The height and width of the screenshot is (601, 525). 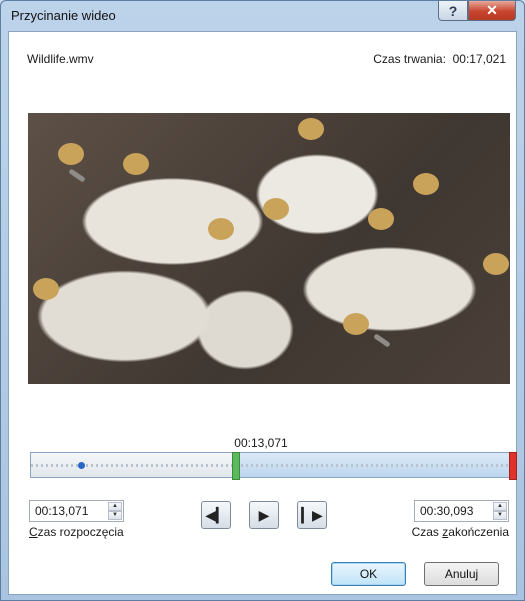 I want to click on file-name: Wildlife.wmv, so click(x=60, y=59).